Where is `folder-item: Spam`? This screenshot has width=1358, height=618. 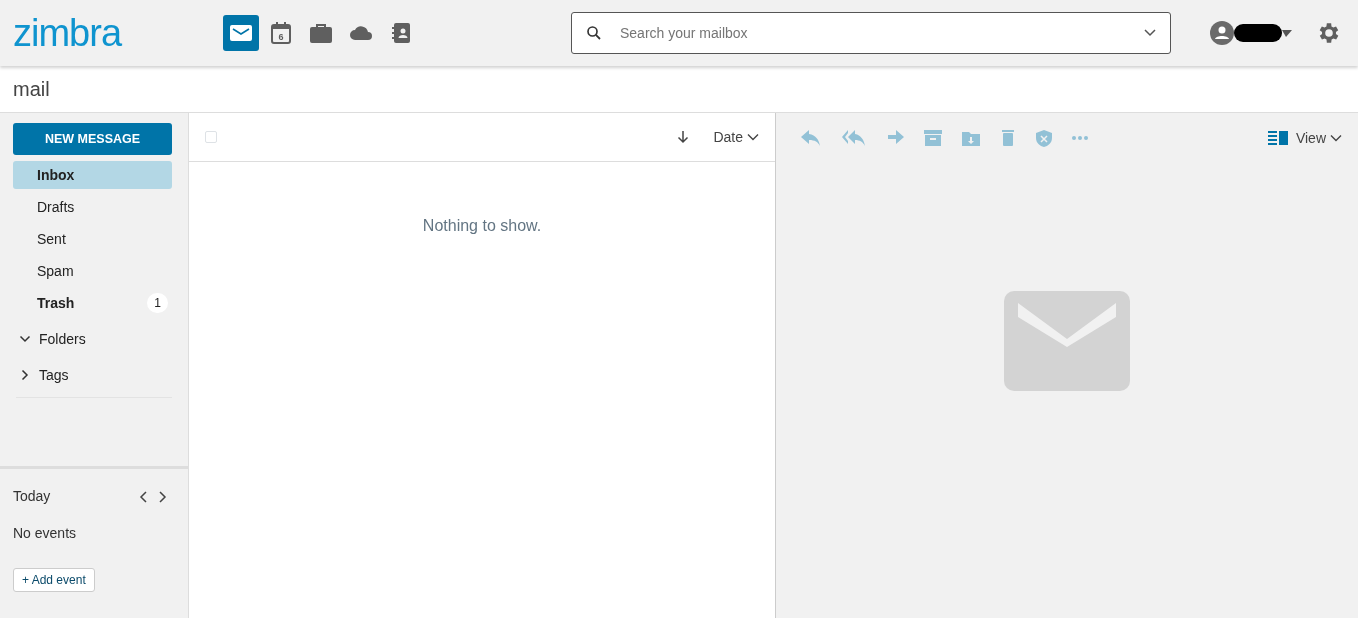
folder-item: Spam is located at coordinates (92, 271).